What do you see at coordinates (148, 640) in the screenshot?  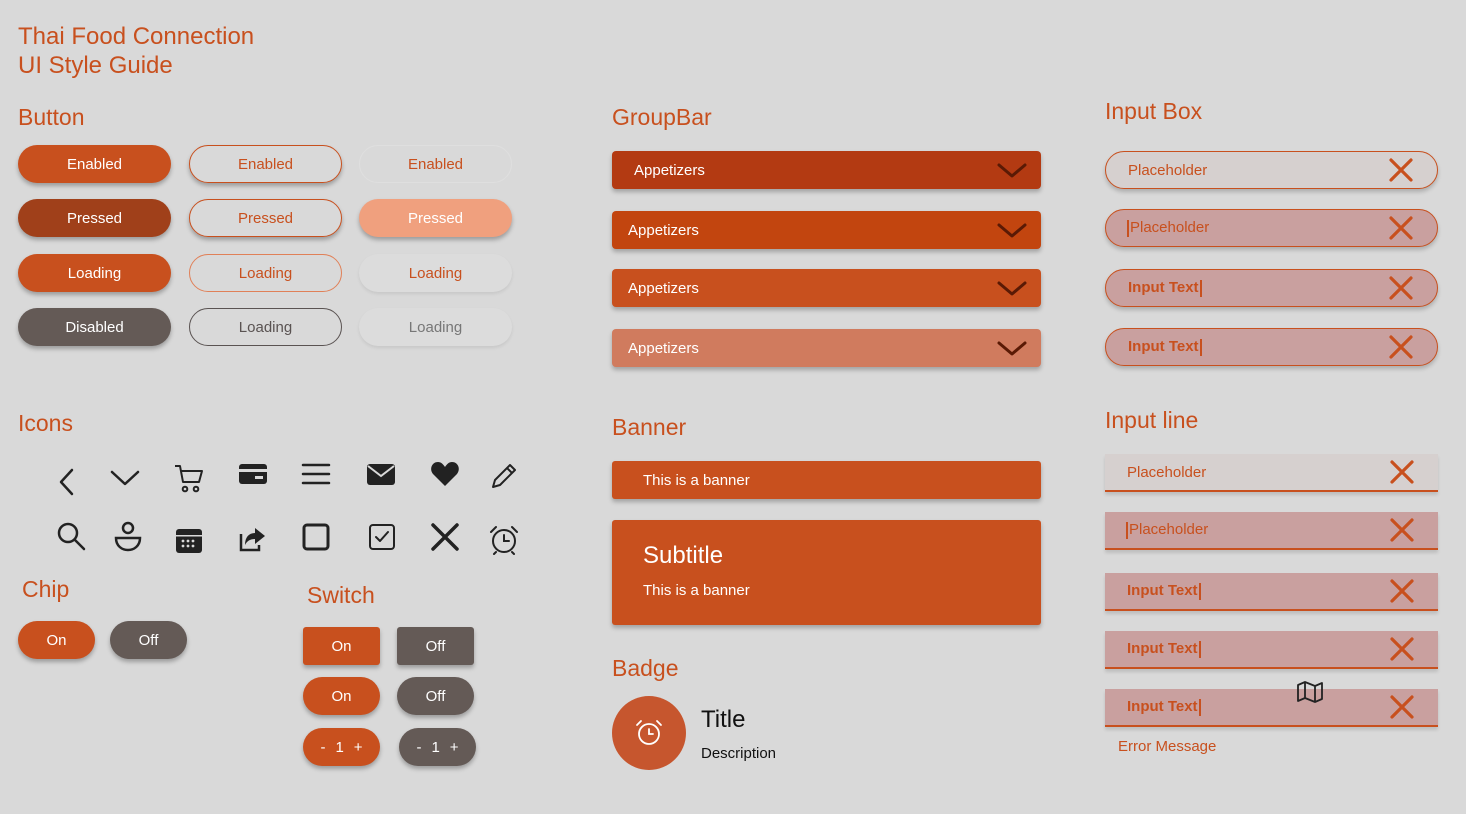 I see `chip-off: Off` at bounding box center [148, 640].